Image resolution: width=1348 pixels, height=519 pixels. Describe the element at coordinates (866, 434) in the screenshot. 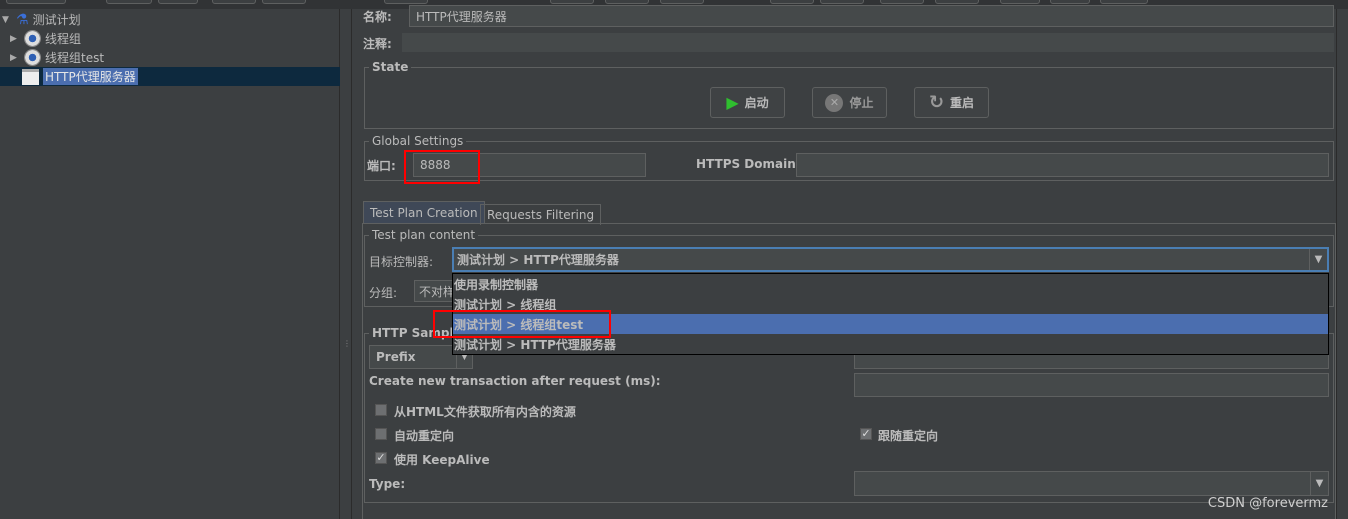

I see `follow-redirect-checkbox: ✓` at that location.